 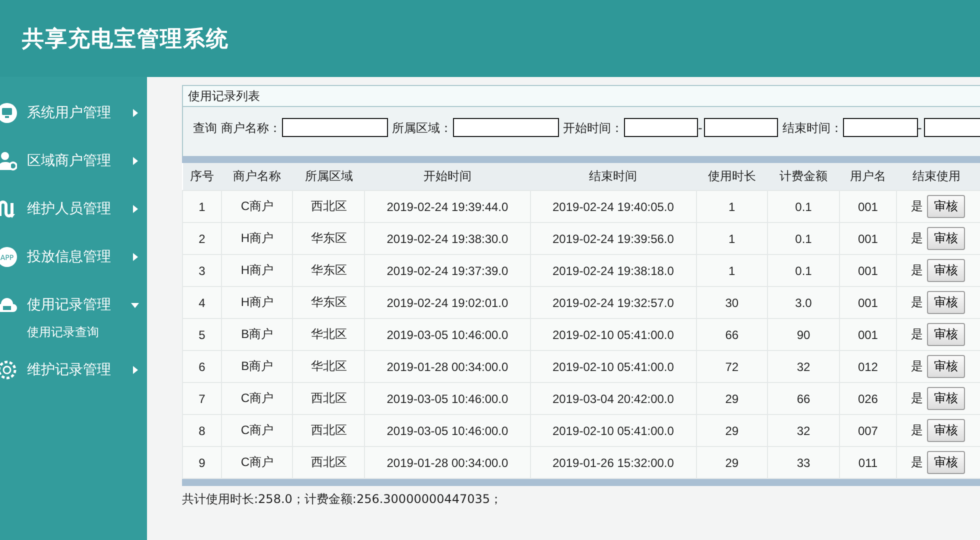 I want to click on table-cell: 2019-02-24 19:39:56.0, so click(x=613, y=238).